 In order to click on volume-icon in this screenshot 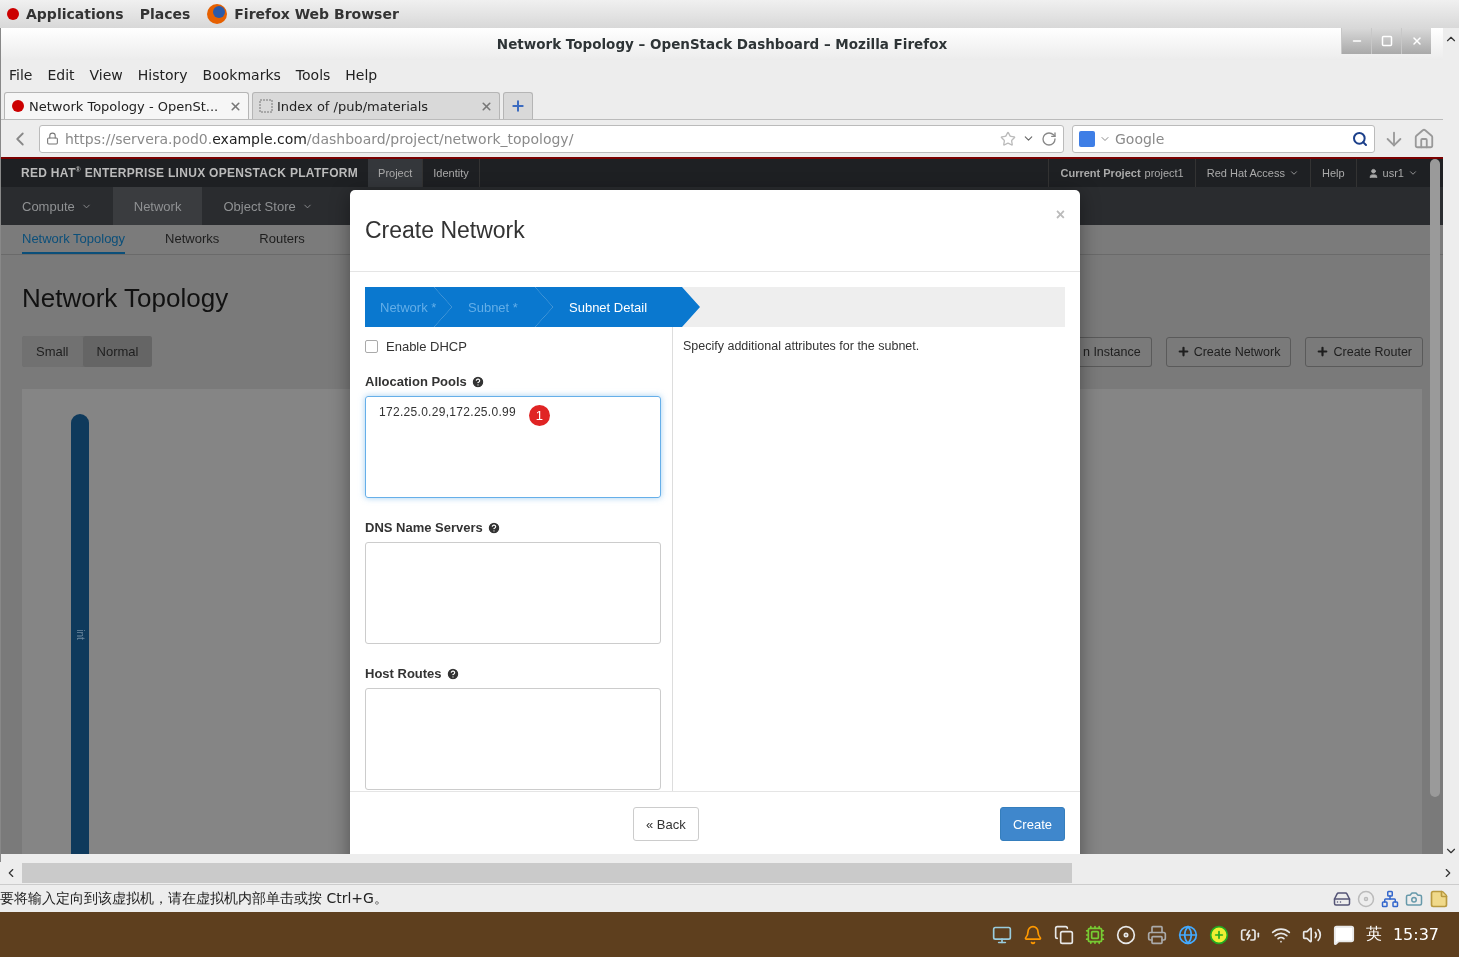, I will do `click(1311, 934)`.